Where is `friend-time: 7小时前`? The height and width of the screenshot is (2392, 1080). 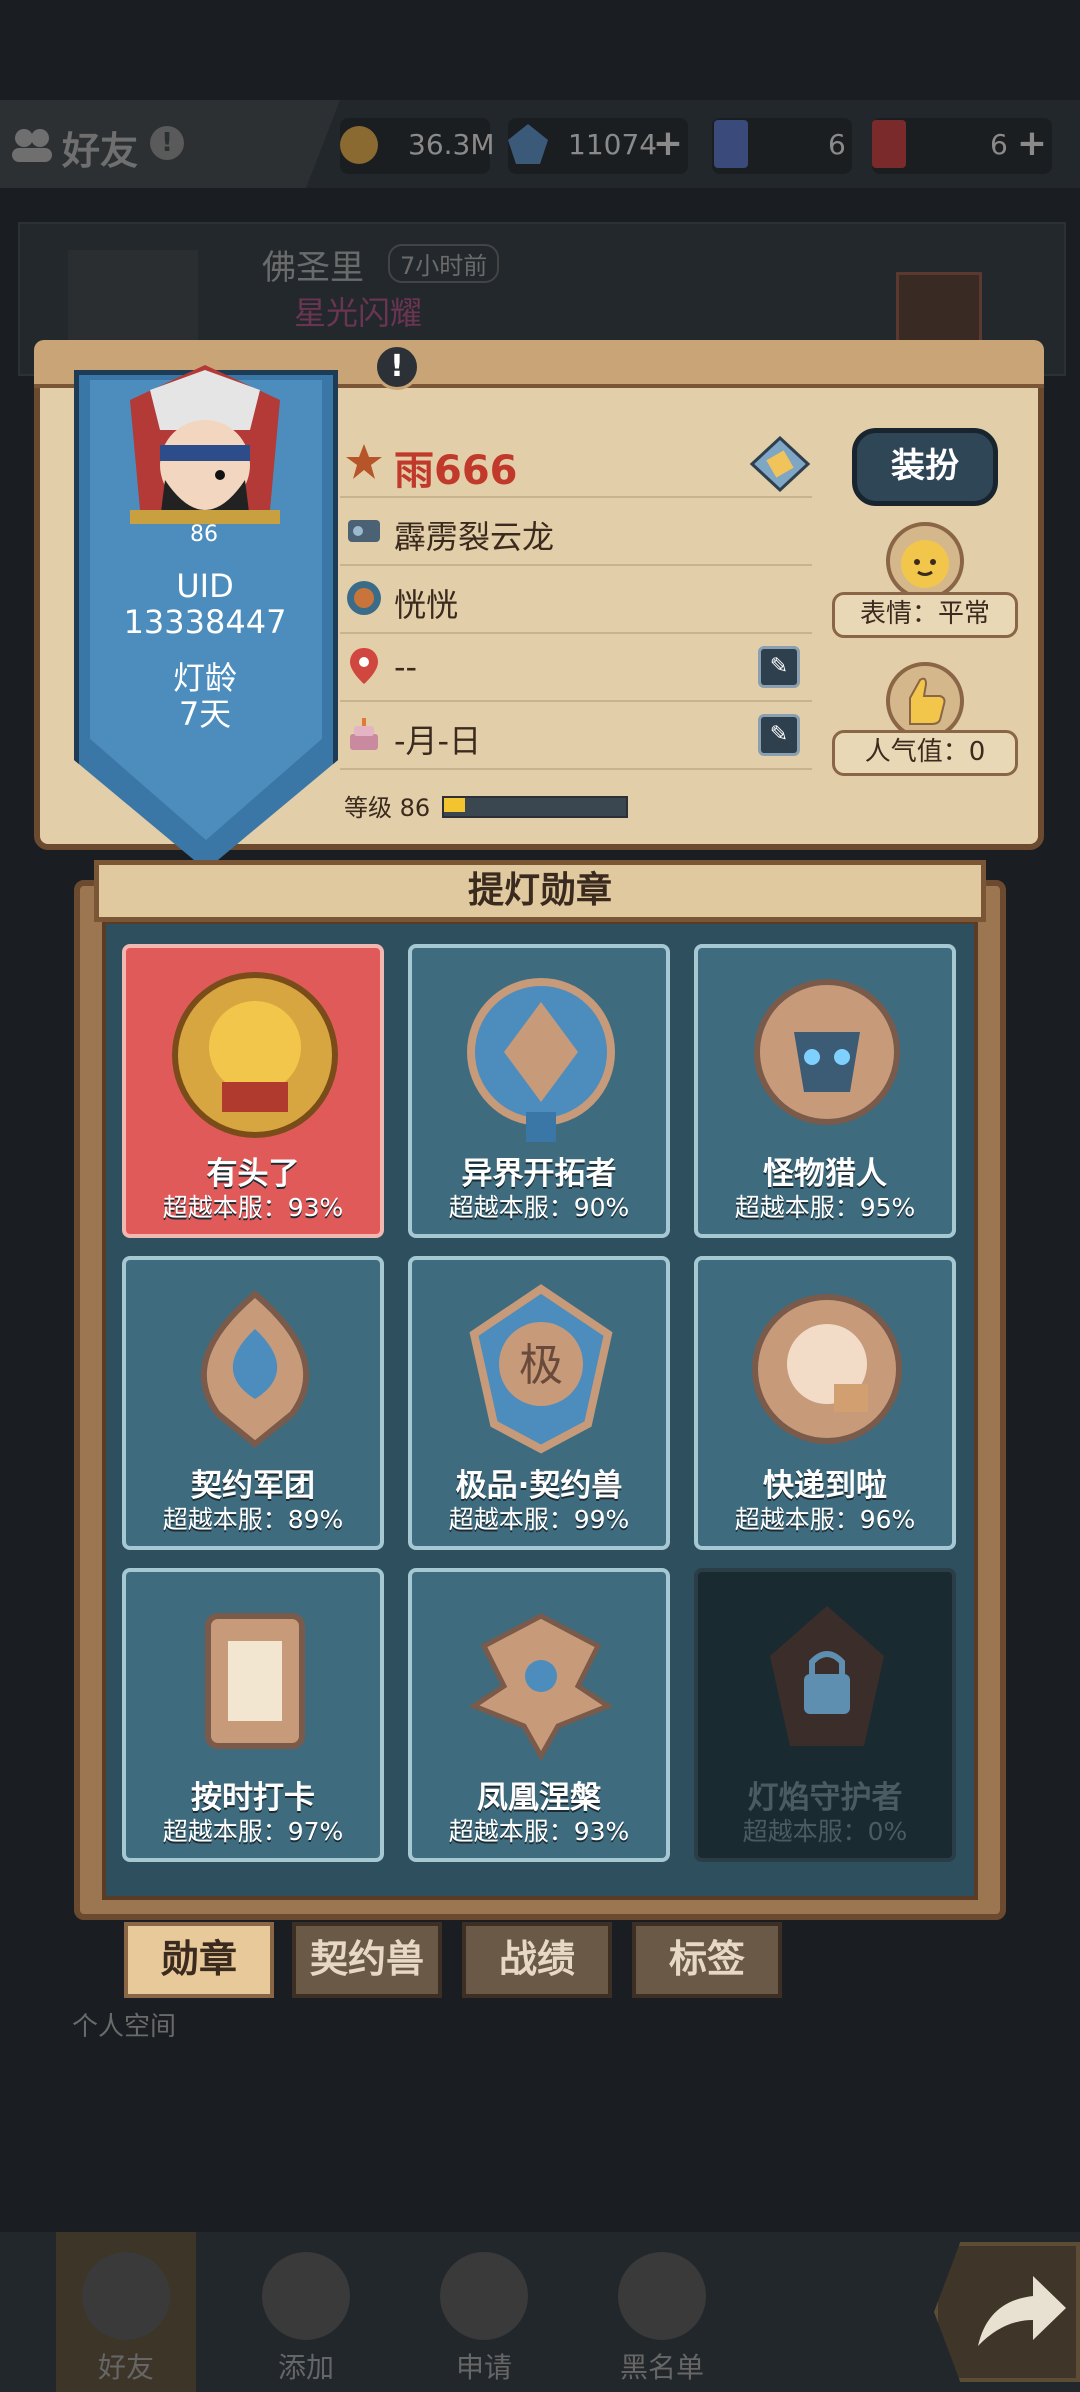 friend-time: 7小时前 is located at coordinates (444, 263).